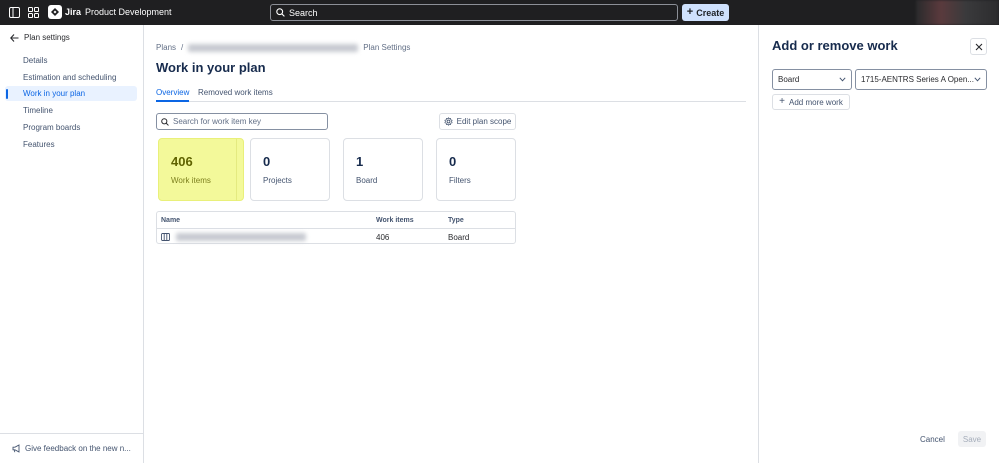 This screenshot has height=463, width=999. I want to click on tab-overview: Overview, so click(173, 95).